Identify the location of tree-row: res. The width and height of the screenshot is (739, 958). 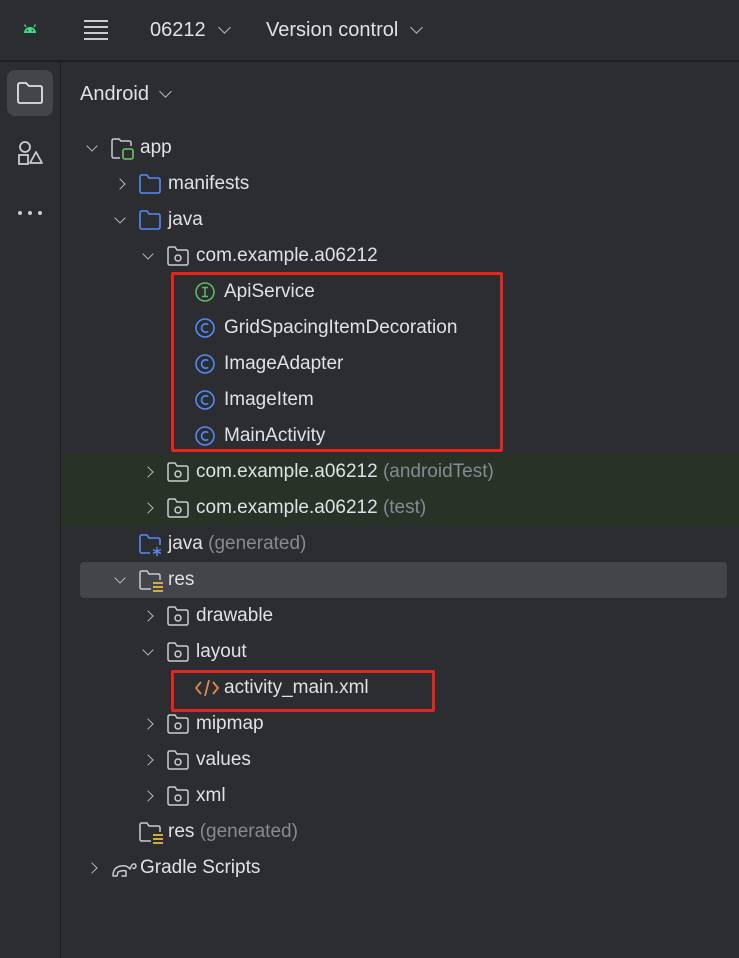
(403, 580).